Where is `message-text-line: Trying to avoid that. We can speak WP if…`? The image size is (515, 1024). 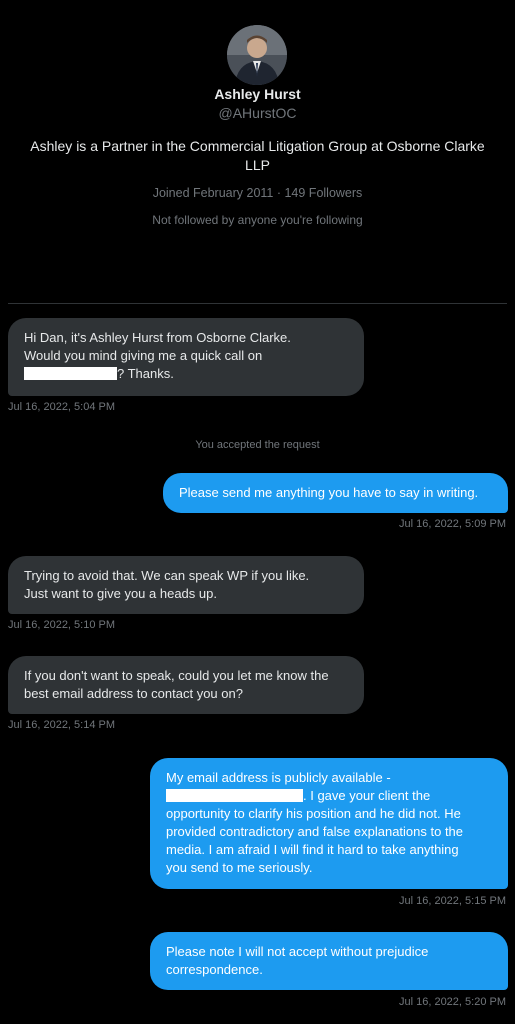 message-text-line: Trying to avoid that. We can speak WP if… is located at coordinates (167, 575).